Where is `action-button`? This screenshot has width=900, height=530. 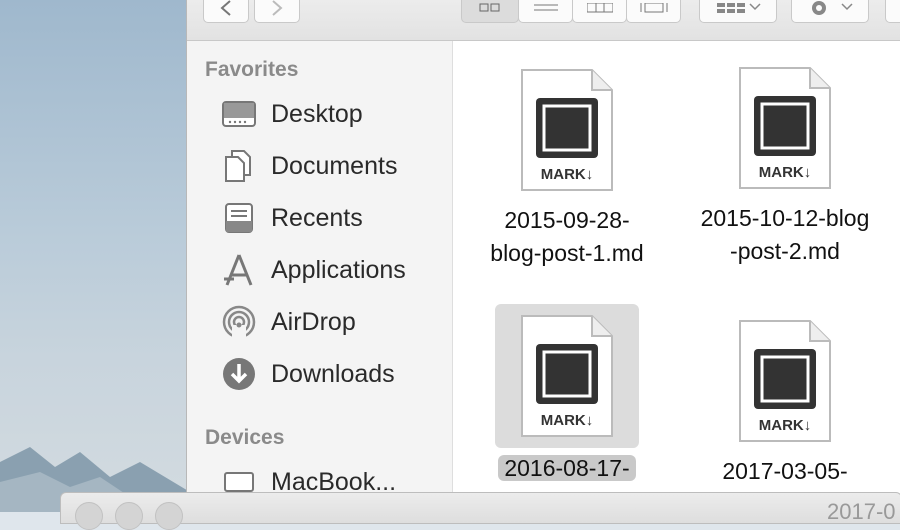 action-button is located at coordinates (830, 11).